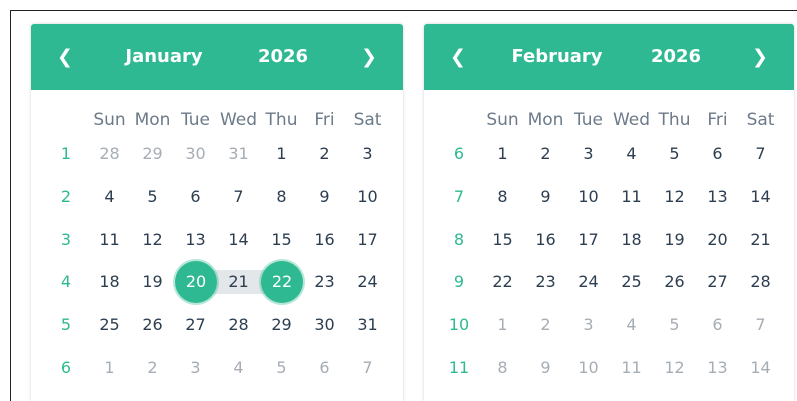 This screenshot has height=401, width=797. I want to click on month-label: February, so click(557, 57).